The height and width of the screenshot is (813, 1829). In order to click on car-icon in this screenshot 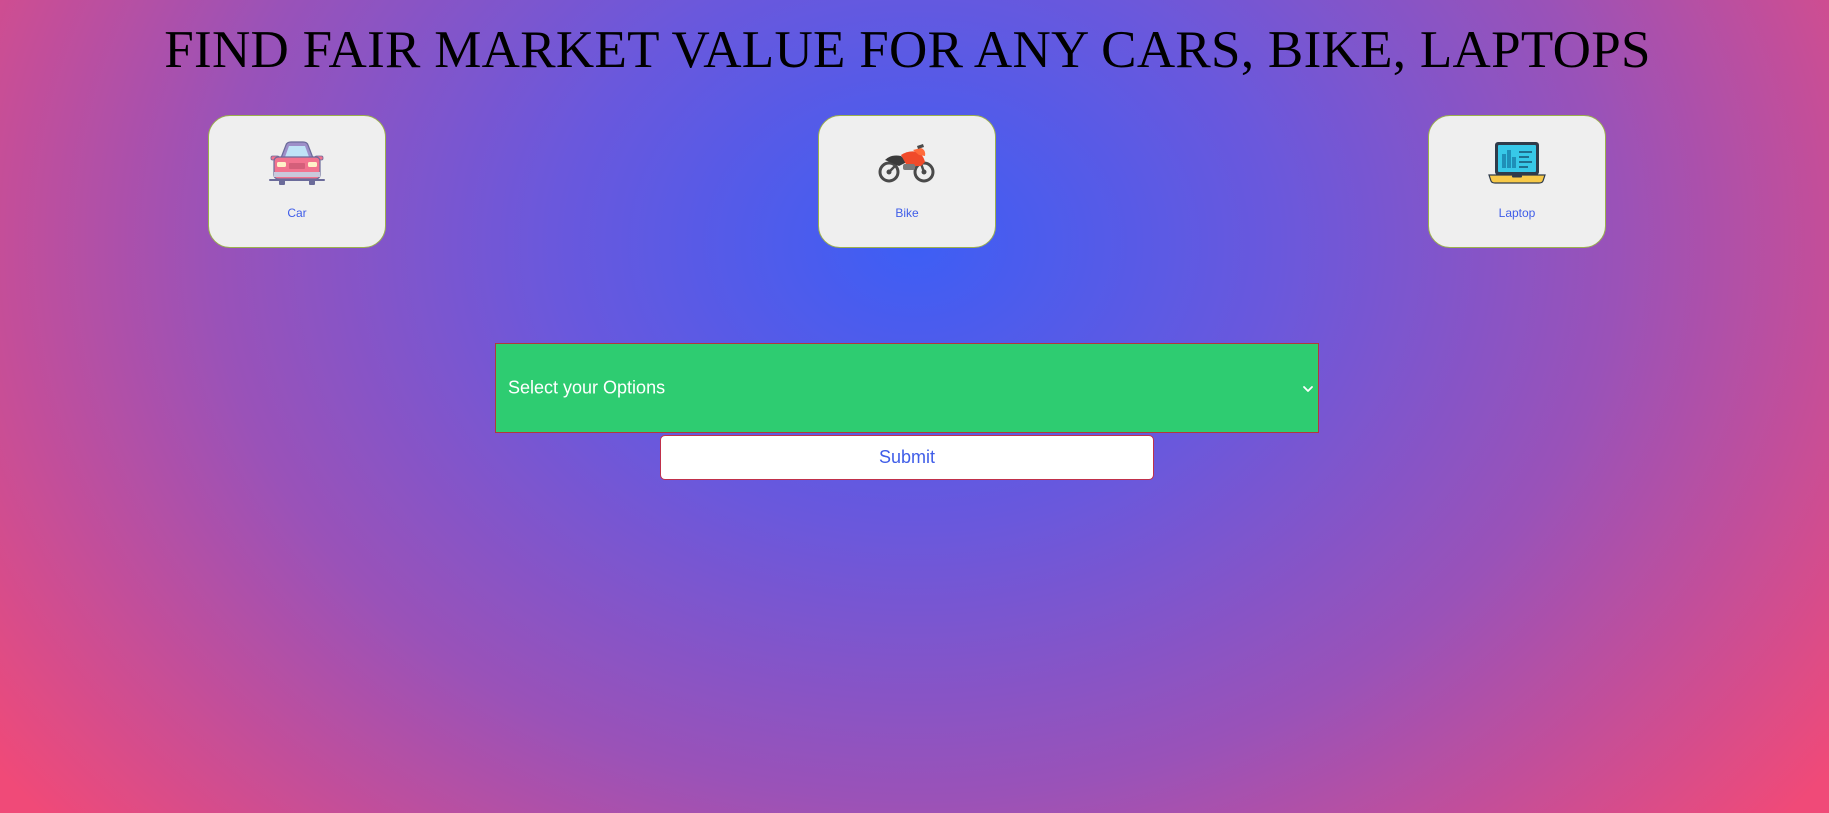, I will do `click(297, 163)`.